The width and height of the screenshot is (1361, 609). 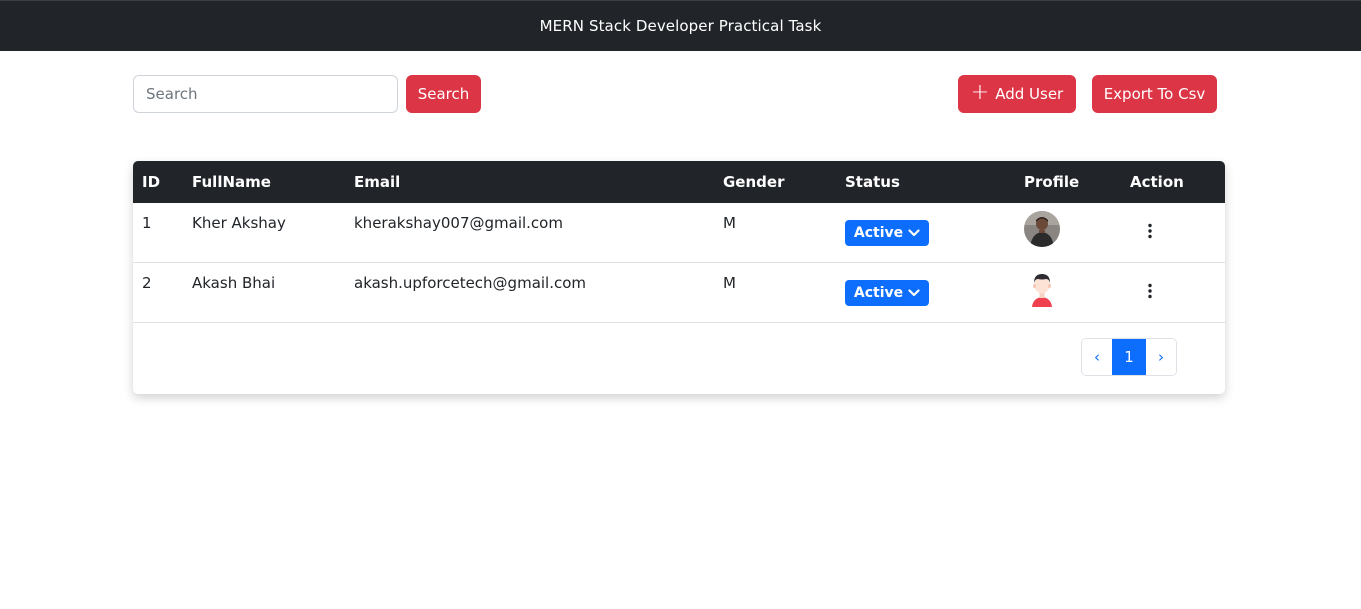 What do you see at coordinates (265, 94) in the screenshot?
I see `search-input` at bounding box center [265, 94].